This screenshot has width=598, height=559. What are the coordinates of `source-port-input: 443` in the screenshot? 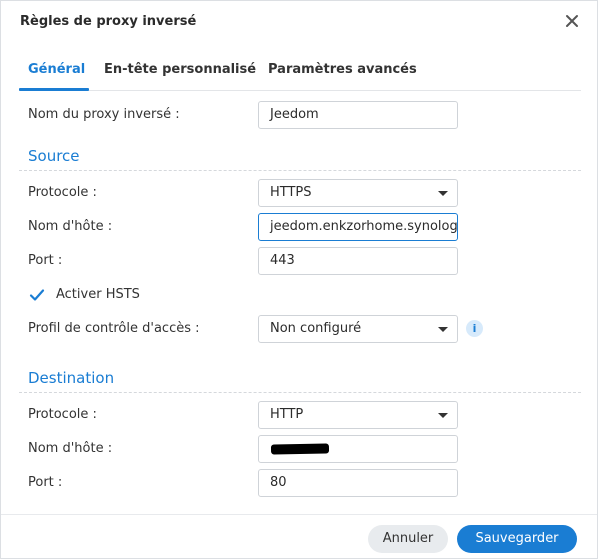 It's located at (358, 261).